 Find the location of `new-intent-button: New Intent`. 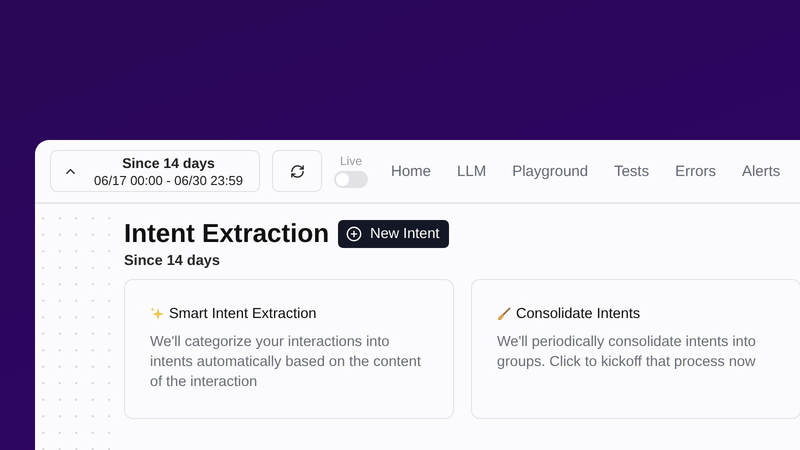

new-intent-button: New Intent is located at coordinates (394, 234).